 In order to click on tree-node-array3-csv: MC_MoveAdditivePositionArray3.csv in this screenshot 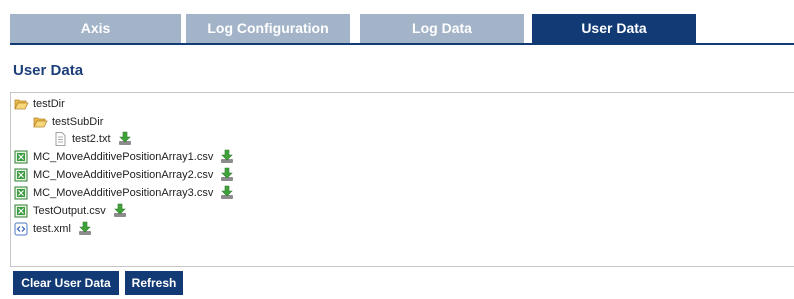, I will do `click(124, 193)`.